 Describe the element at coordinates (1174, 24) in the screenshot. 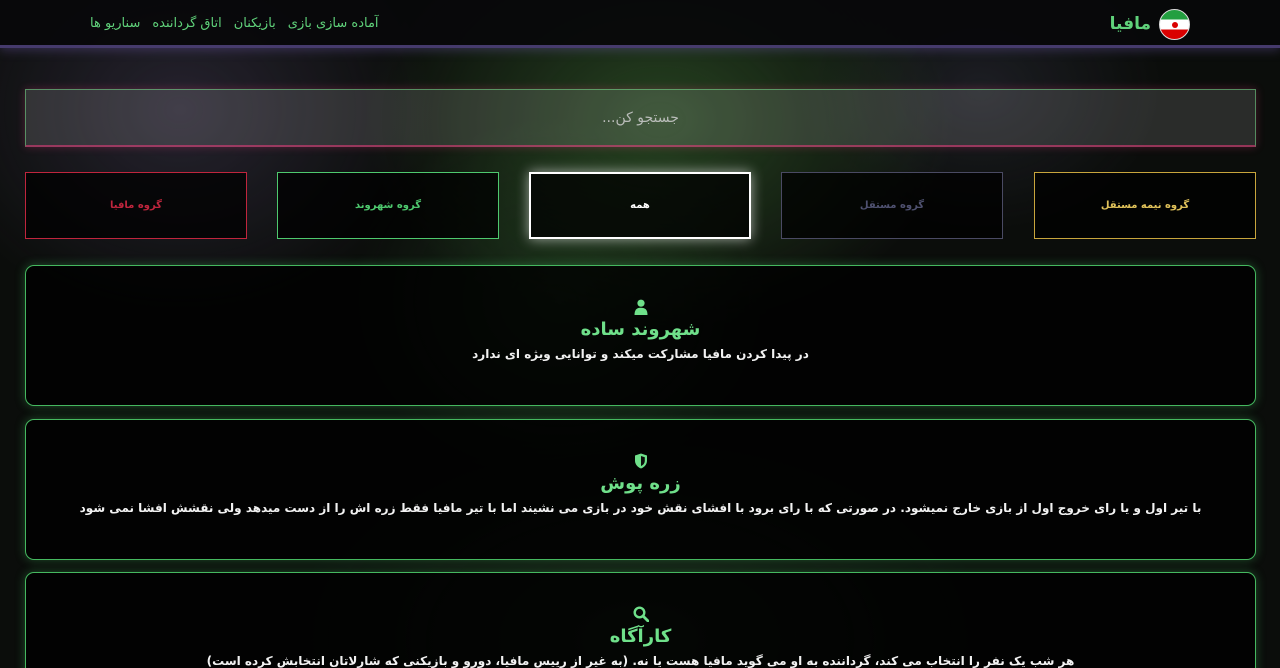

I see `iran-flag-icon` at that location.